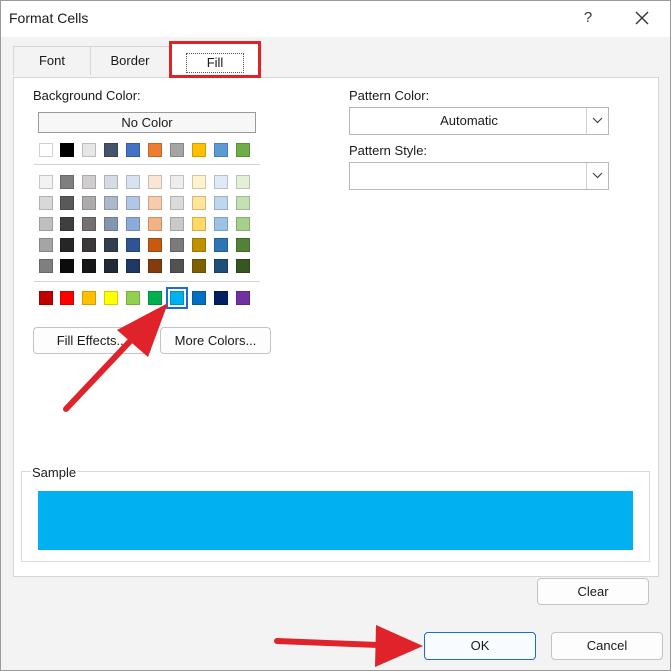 The image size is (671, 671). Describe the element at coordinates (54, 472) in the screenshot. I see `sample-label: Sample` at that location.